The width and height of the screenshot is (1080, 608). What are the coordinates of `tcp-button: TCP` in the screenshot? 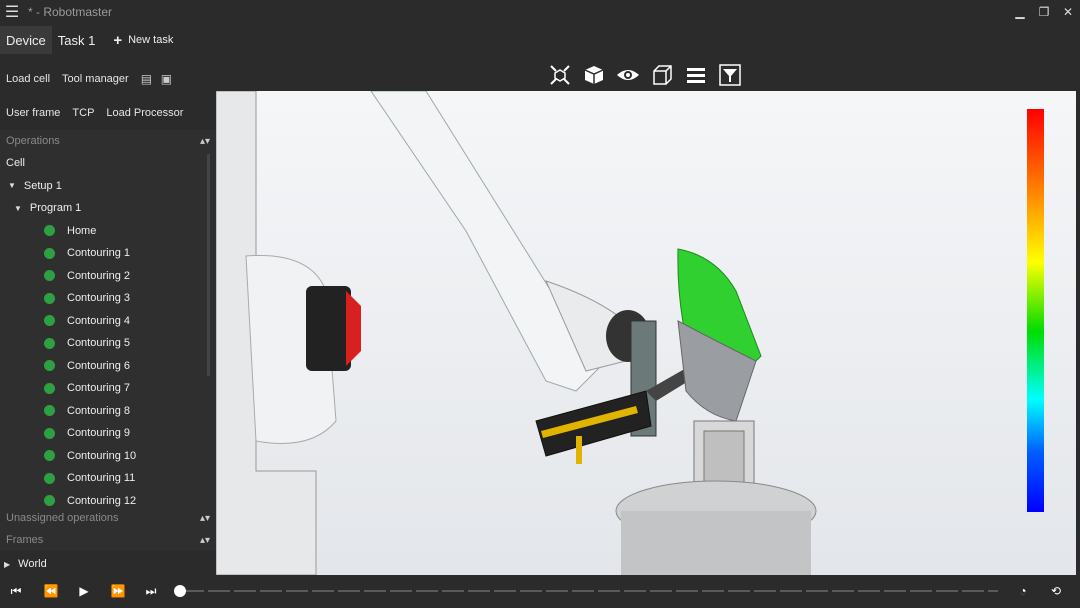 It's located at (83, 113).